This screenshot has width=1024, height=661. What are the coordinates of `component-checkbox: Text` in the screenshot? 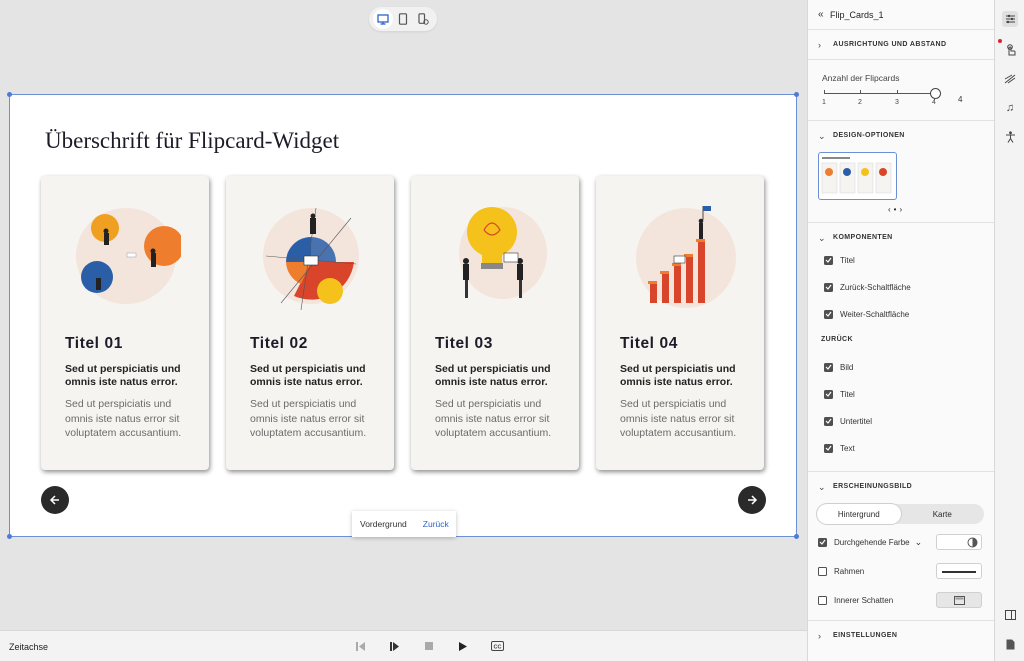 It's located at (839, 448).